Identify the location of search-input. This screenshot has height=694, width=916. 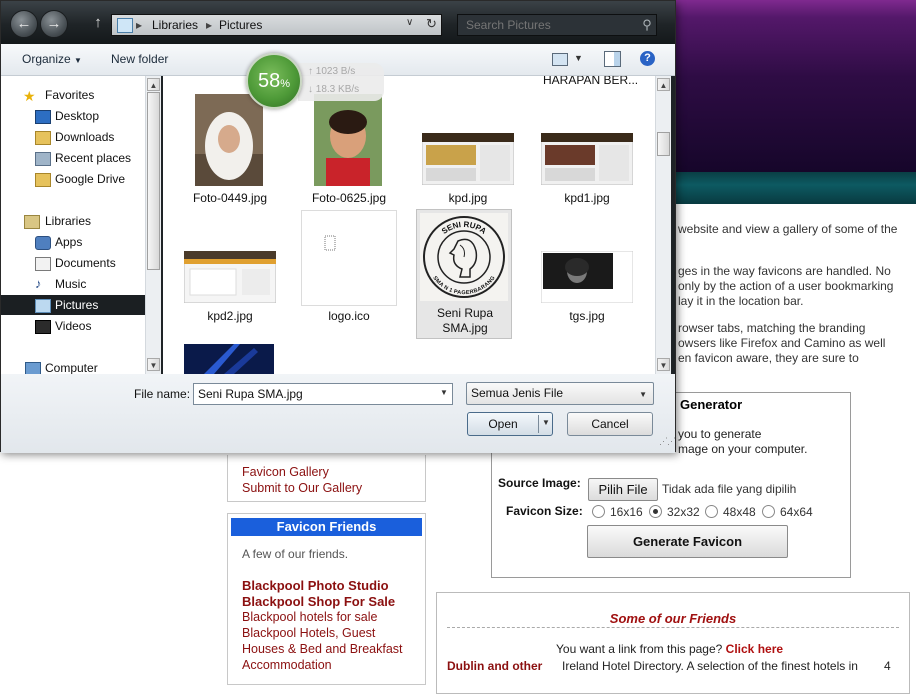
(550, 25).